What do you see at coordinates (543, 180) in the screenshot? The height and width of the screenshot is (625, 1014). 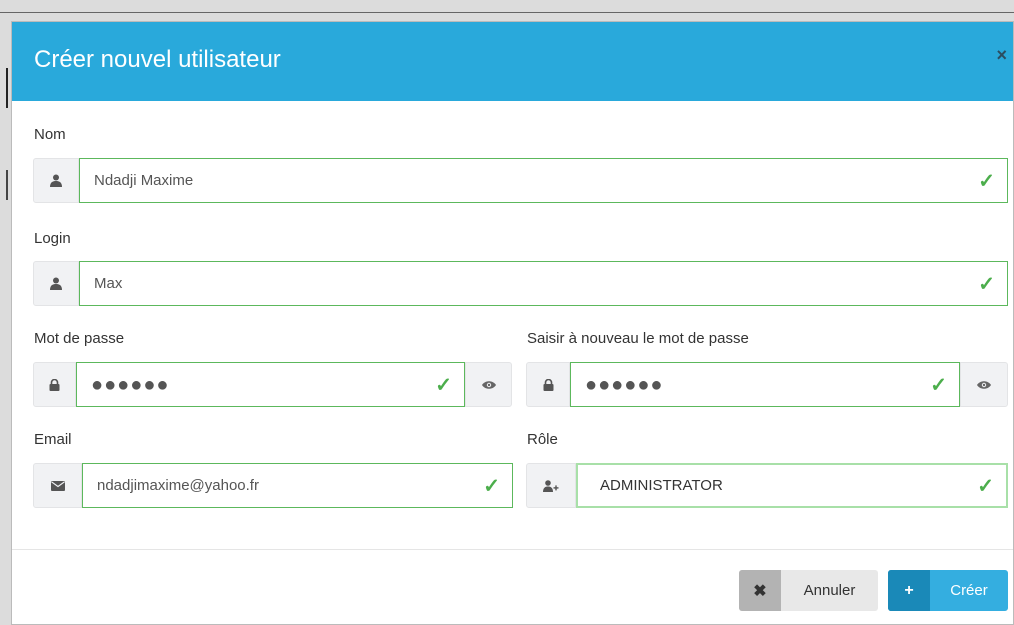 I see `nom-input: Ndadji Maxime ✓` at bounding box center [543, 180].